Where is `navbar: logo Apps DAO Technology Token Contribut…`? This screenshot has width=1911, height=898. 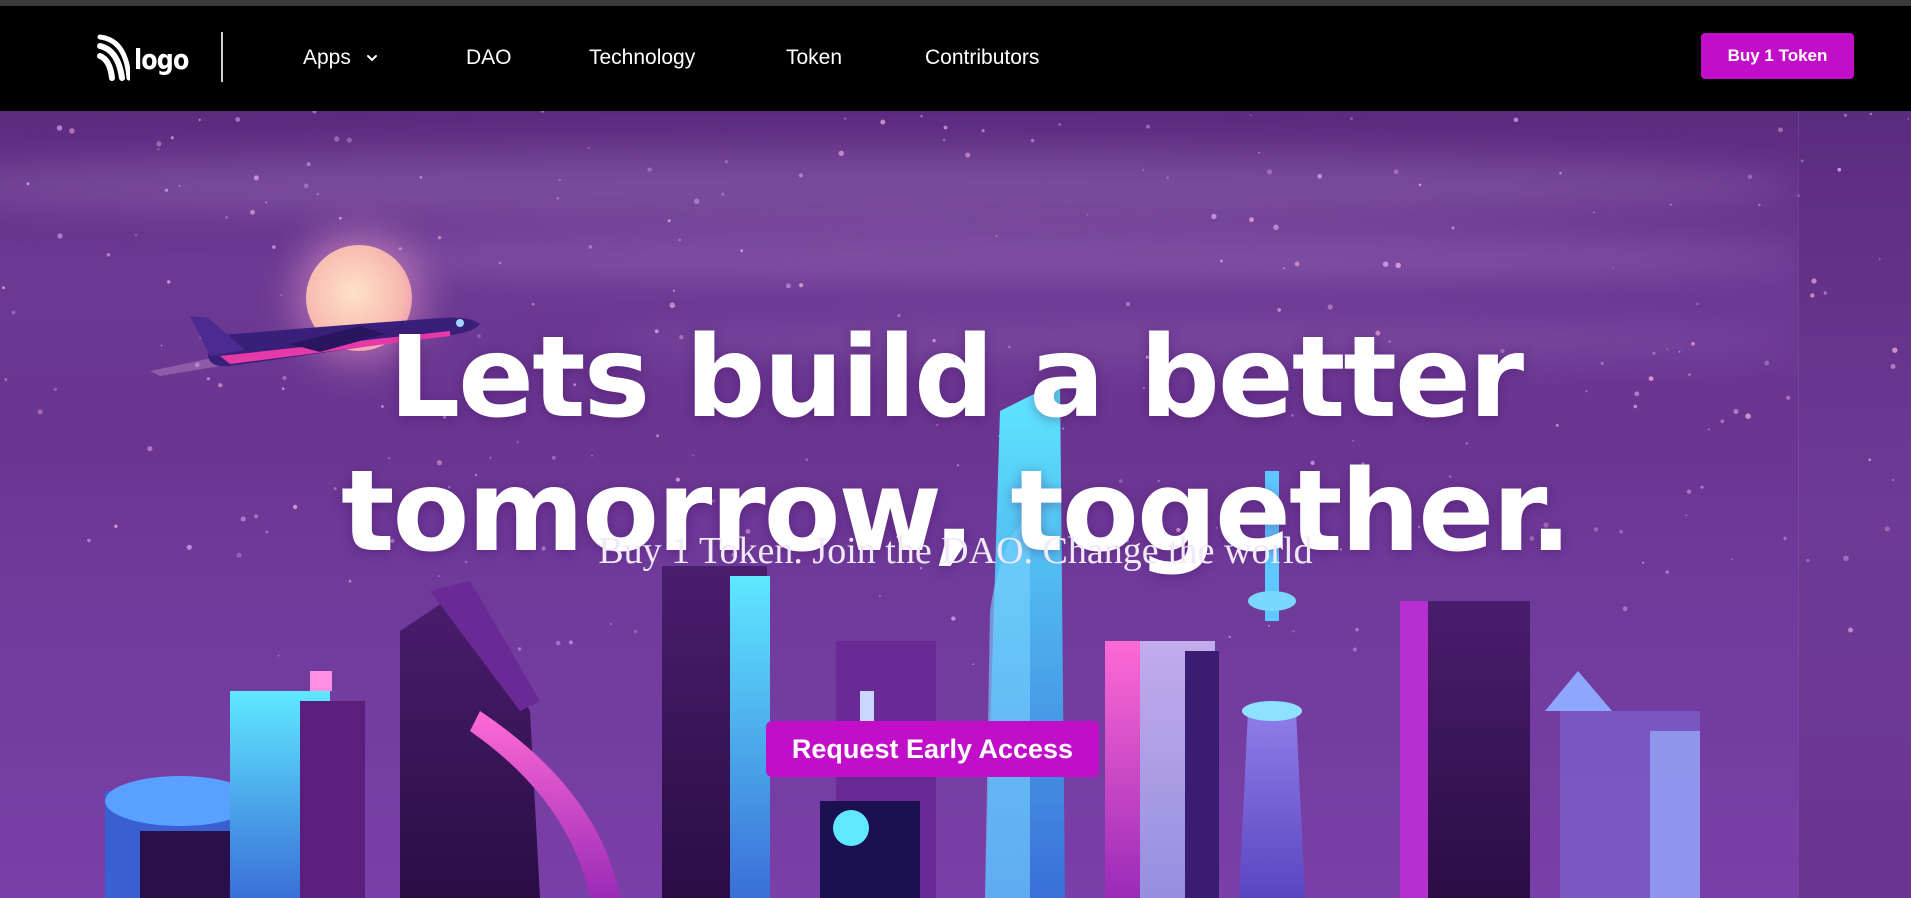
navbar: logo Apps DAO Technology Token Contribut… is located at coordinates (955, 58).